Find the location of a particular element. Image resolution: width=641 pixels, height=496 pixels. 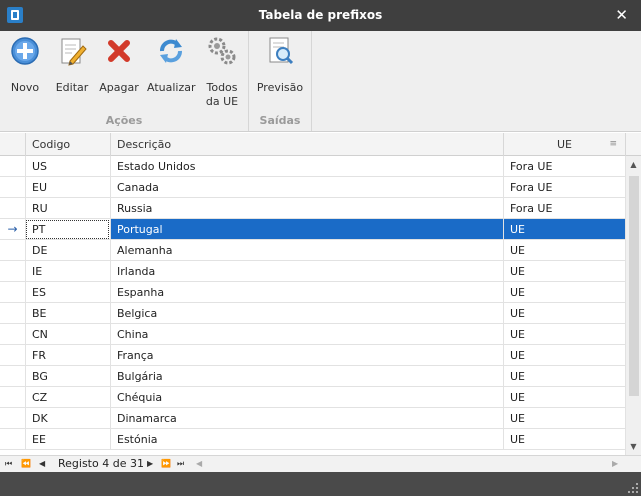

cell-descricao: Canada is located at coordinates (306, 187).